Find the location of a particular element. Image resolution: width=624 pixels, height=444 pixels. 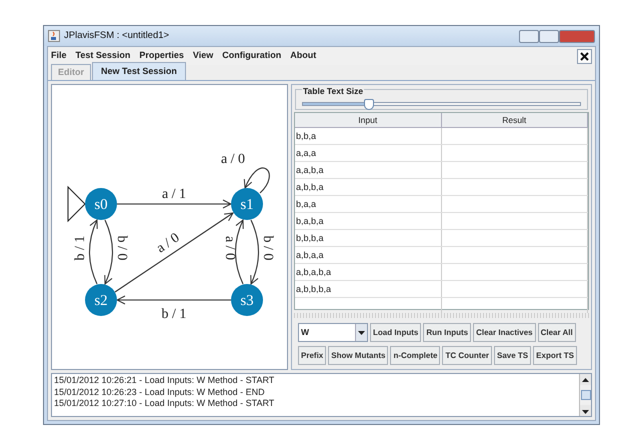

column-header: Input is located at coordinates (368, 120).